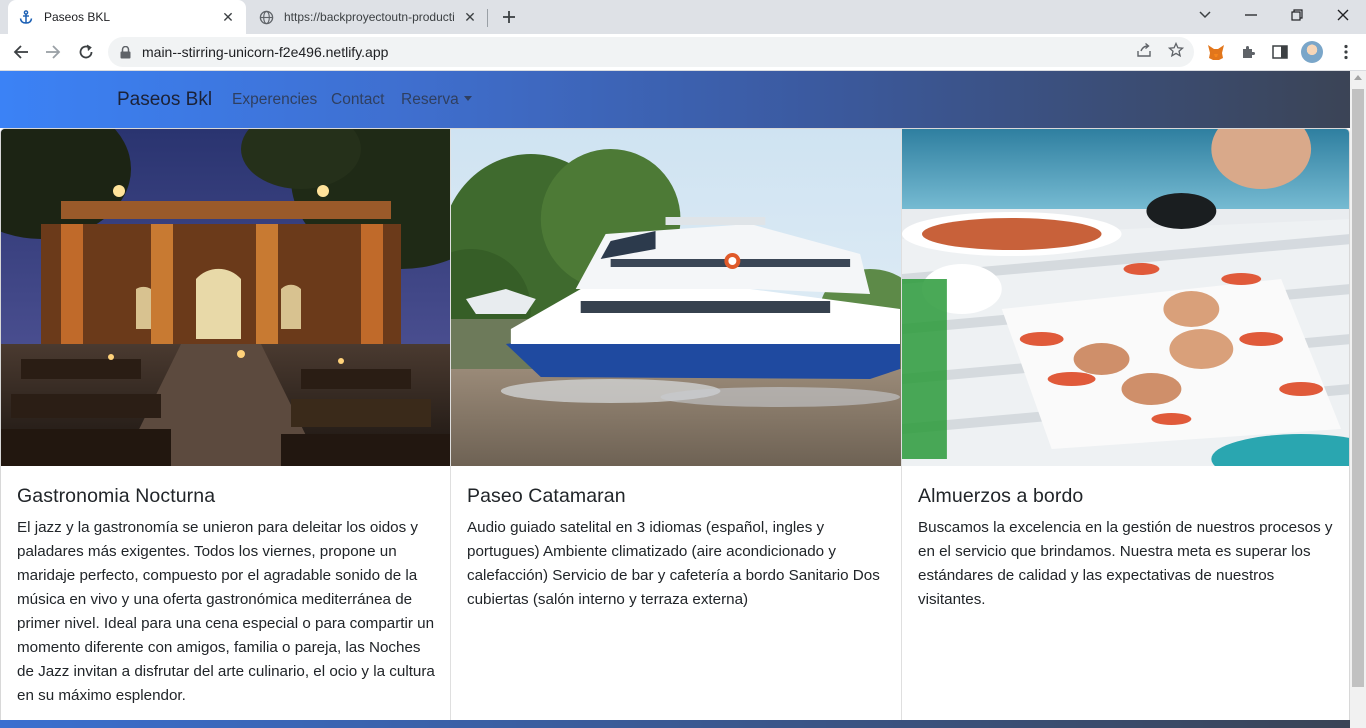 This screenshot has height=728, width=1366. What do you see at coordinates (127, 17) in the screenshot?
I see `tab-paseos: Paseos BKL ✕` at bounding box center [127, 17].